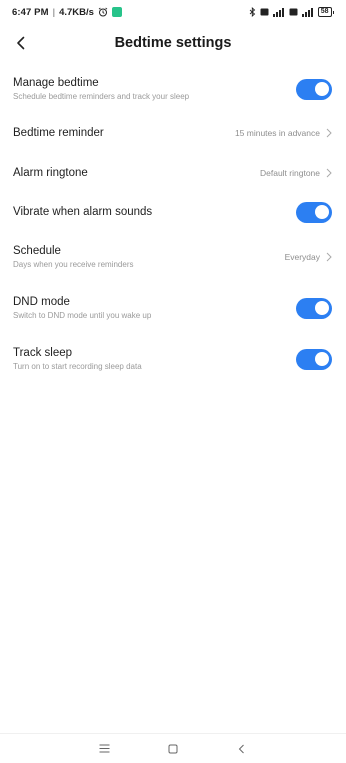 This screenshot has width=346, height=763. I want to click on network-speed: 4.7KB/s, so click(76, 12).